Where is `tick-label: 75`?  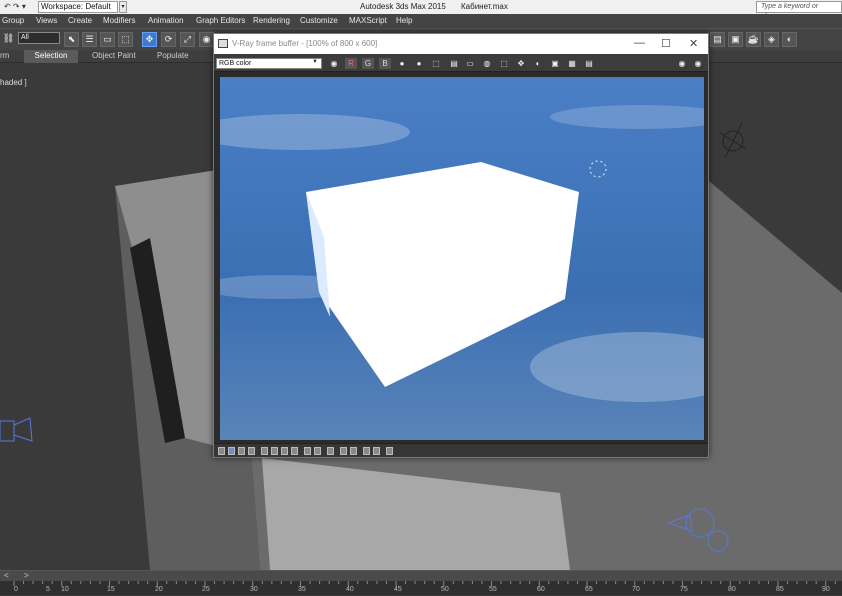 tick-label: 75 is located at coordinates (684, 589).